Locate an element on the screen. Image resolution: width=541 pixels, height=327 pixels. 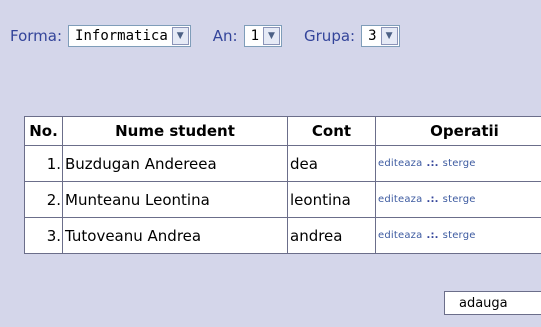
filter-bar: Forma: Informatica ▼ An: 1 ▼ Grupa: 3 ▼ is located at coordinates (216, 36).